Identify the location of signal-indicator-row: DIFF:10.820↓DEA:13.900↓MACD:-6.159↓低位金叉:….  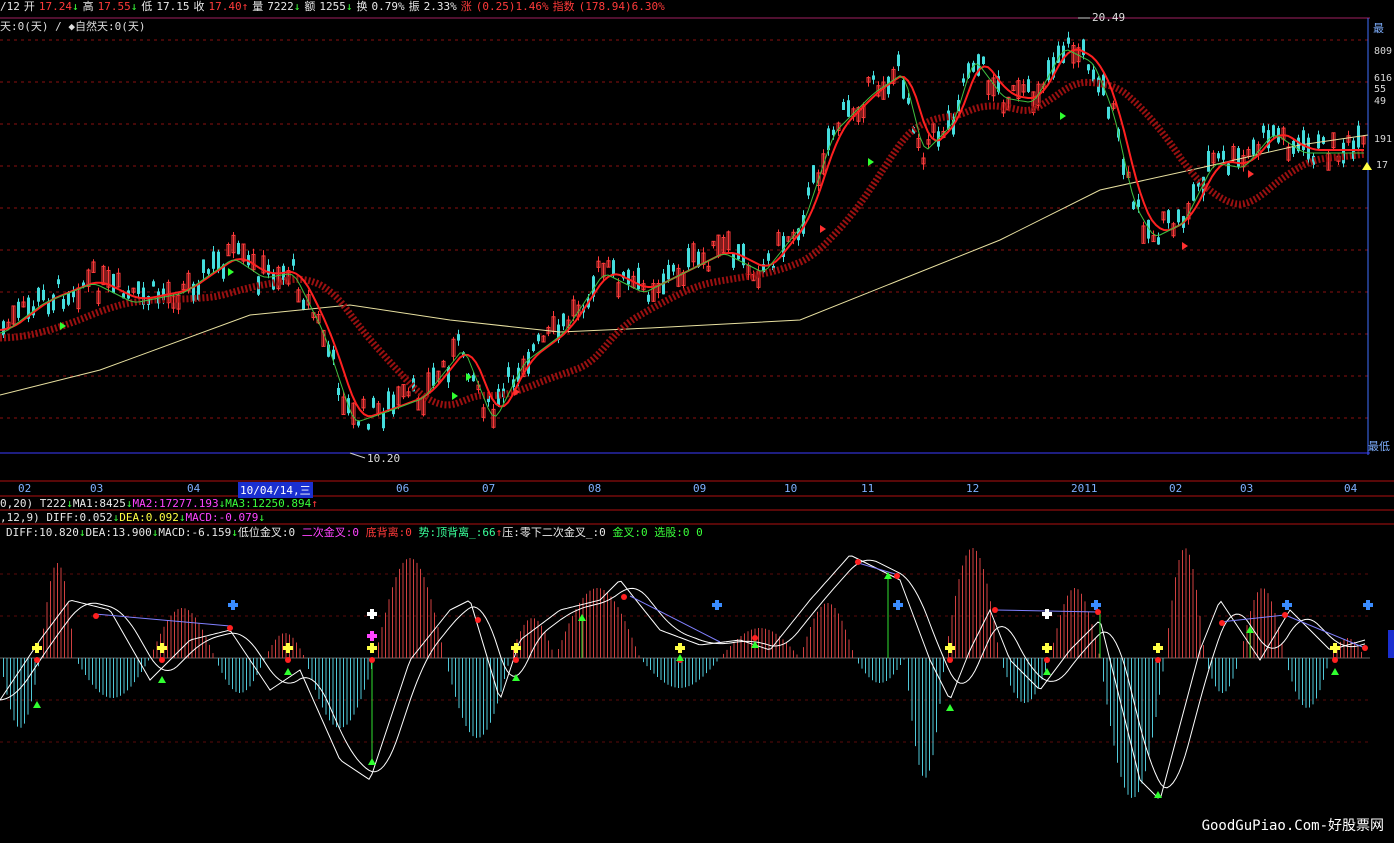
(354, 532).